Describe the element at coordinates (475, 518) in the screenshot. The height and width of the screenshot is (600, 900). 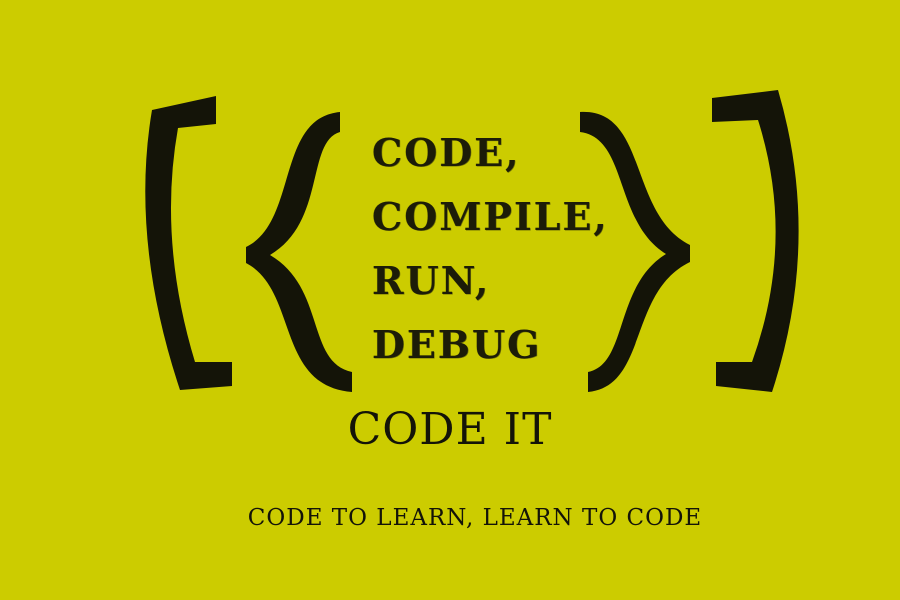
I see `tagline: CODE TO LEARN, LEARN TO CODE` at that location.